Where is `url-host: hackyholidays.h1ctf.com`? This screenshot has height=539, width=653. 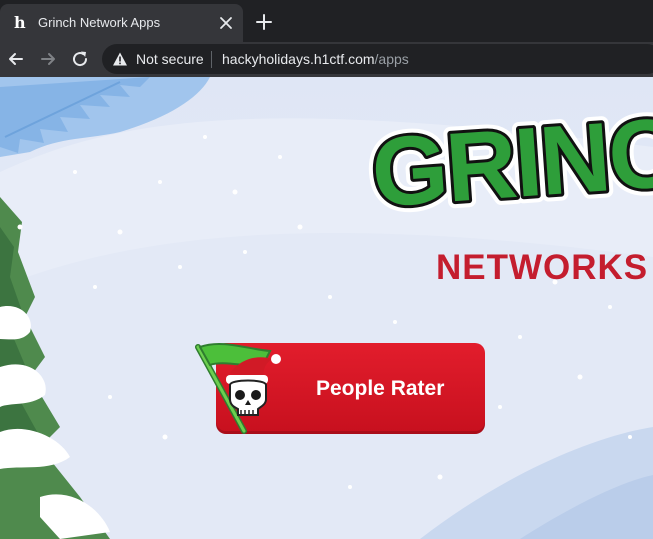
url-host: hackyholidays.h1ctf.com is located at coordinates (298, 59).